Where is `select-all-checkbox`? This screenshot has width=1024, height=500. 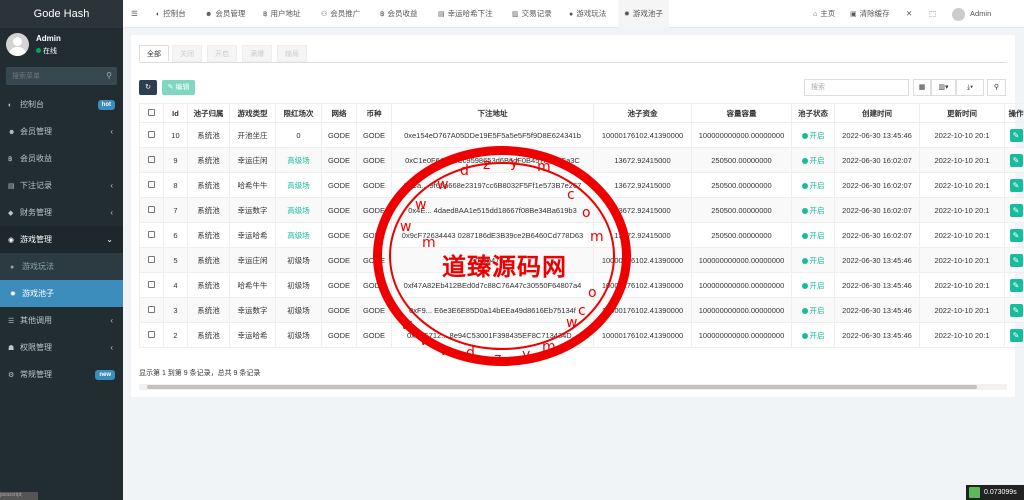 select-all-checkbox is located at coordinates (151, 113).